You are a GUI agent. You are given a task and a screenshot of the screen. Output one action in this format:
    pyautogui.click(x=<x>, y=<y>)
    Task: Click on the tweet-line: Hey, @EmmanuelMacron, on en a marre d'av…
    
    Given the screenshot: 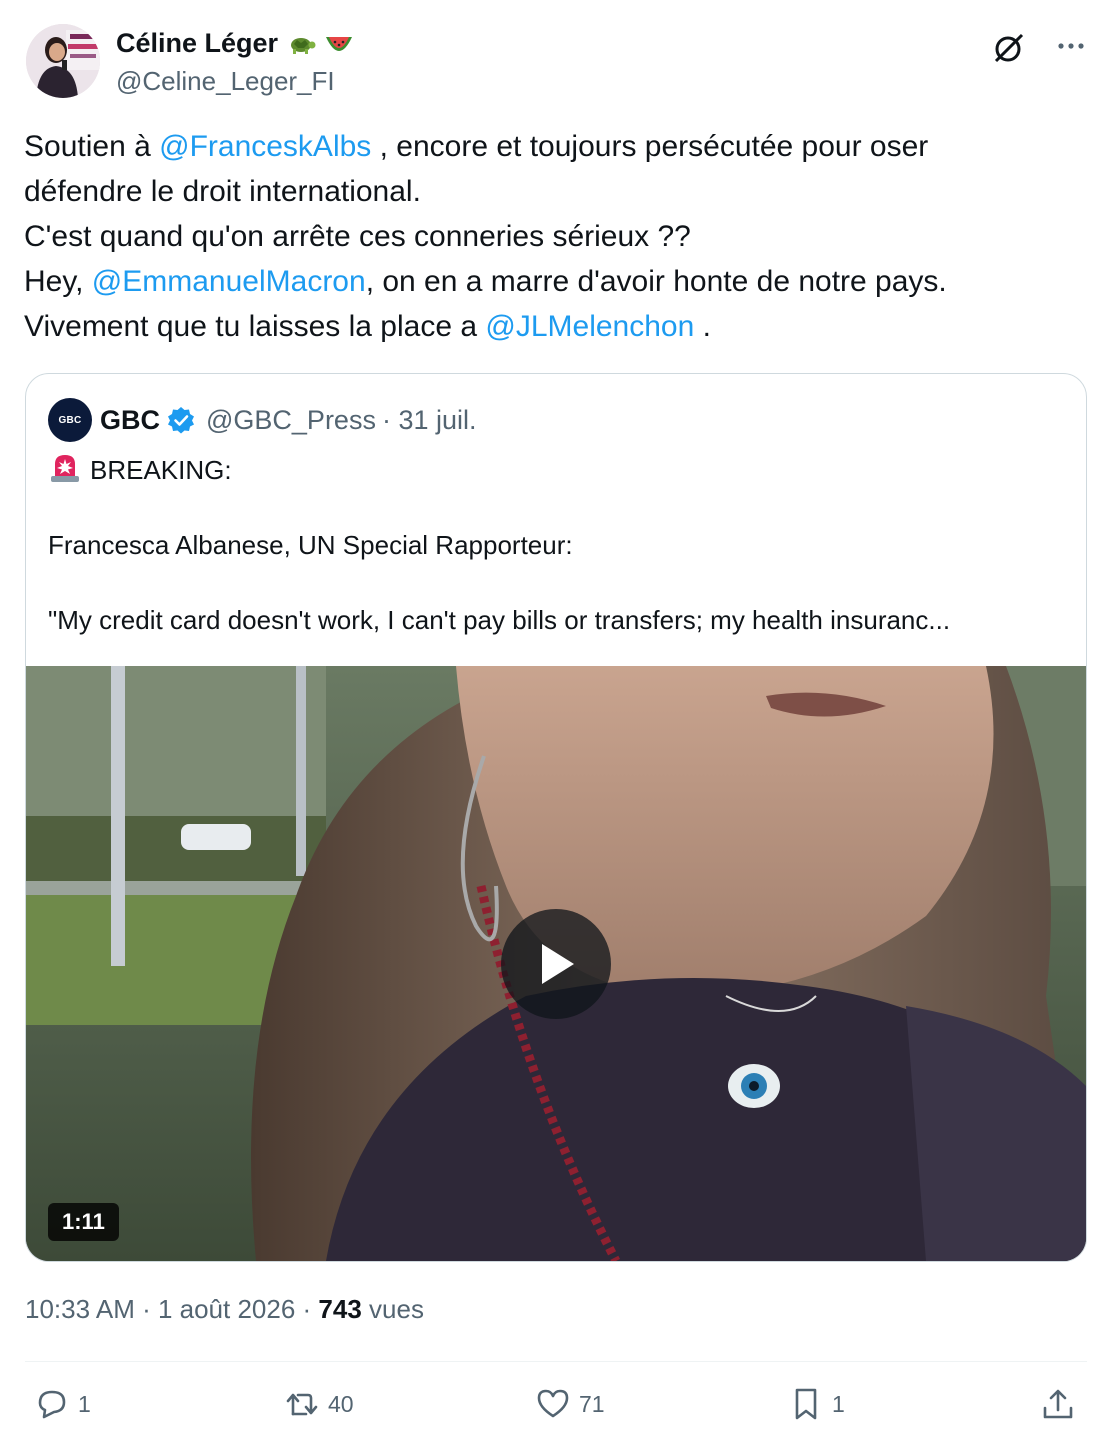 What is the action you would take?
    pyautogui.click(x=554, y=281)
    